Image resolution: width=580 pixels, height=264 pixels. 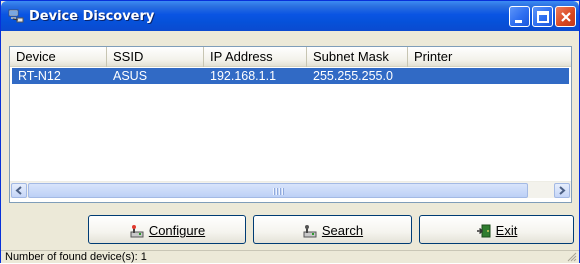 I want to click on search-button: Search, so click(x=332, y=229).